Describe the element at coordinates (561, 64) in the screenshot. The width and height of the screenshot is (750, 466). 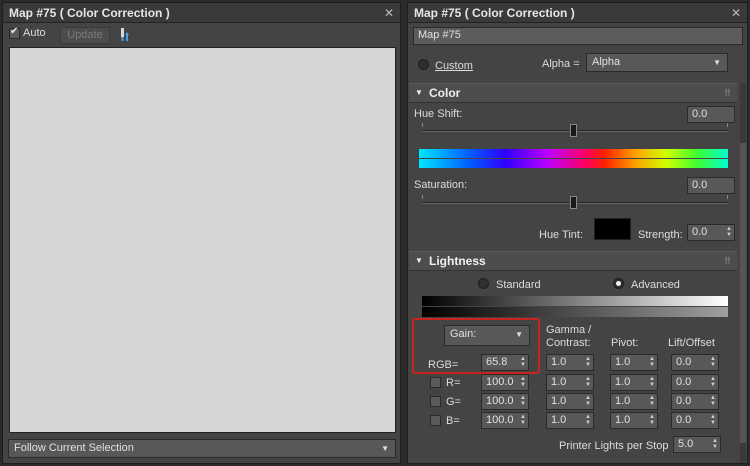
I see `alpha-label: Alpha =` at that location.